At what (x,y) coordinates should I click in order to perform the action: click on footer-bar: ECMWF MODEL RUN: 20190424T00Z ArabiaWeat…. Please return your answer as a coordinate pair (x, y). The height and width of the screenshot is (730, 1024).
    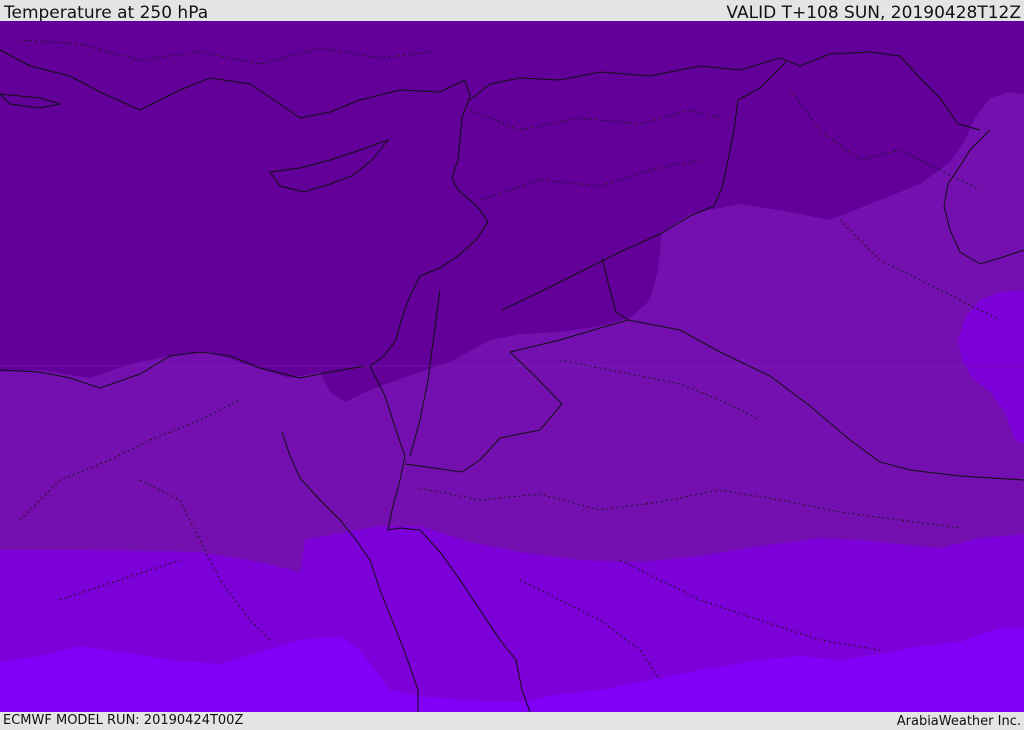
    Looking at the image, I should click on (512, 720).